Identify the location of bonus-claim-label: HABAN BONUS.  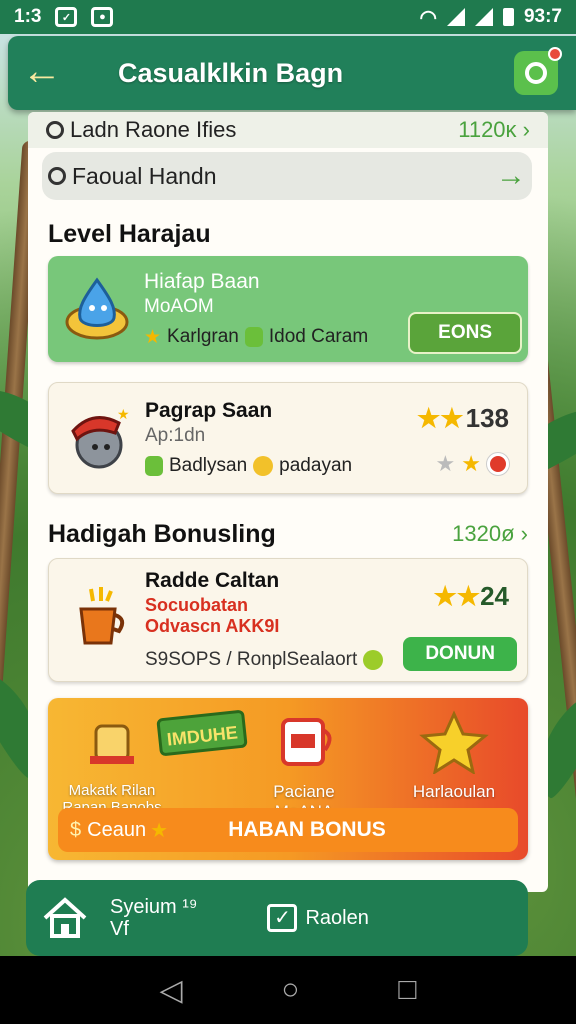
(307, 829).